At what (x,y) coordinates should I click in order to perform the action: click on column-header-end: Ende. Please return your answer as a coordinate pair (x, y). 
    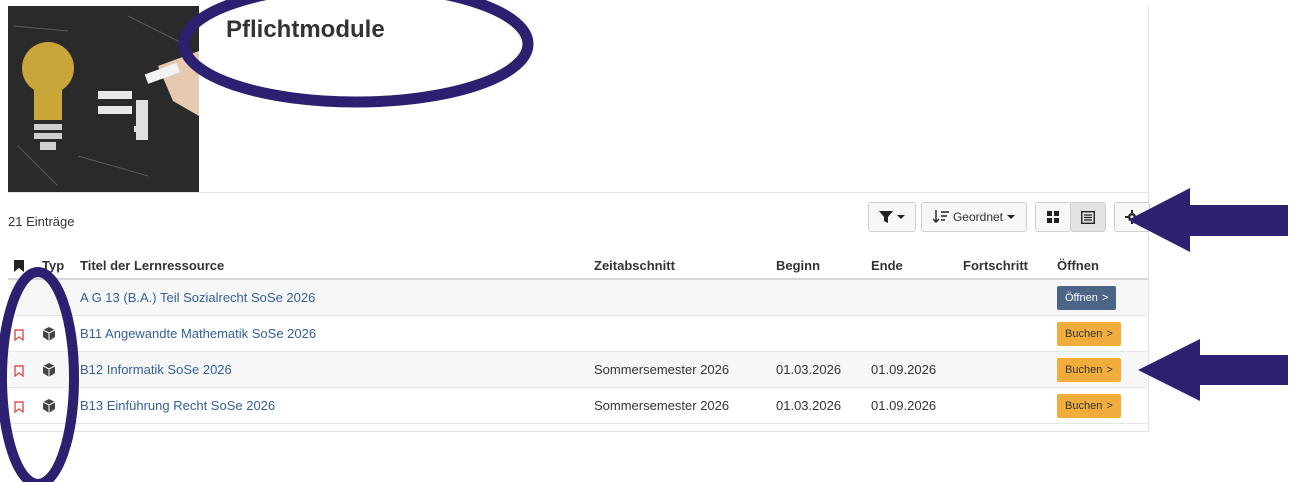
    Looking at the image, I should click on (911, 266).